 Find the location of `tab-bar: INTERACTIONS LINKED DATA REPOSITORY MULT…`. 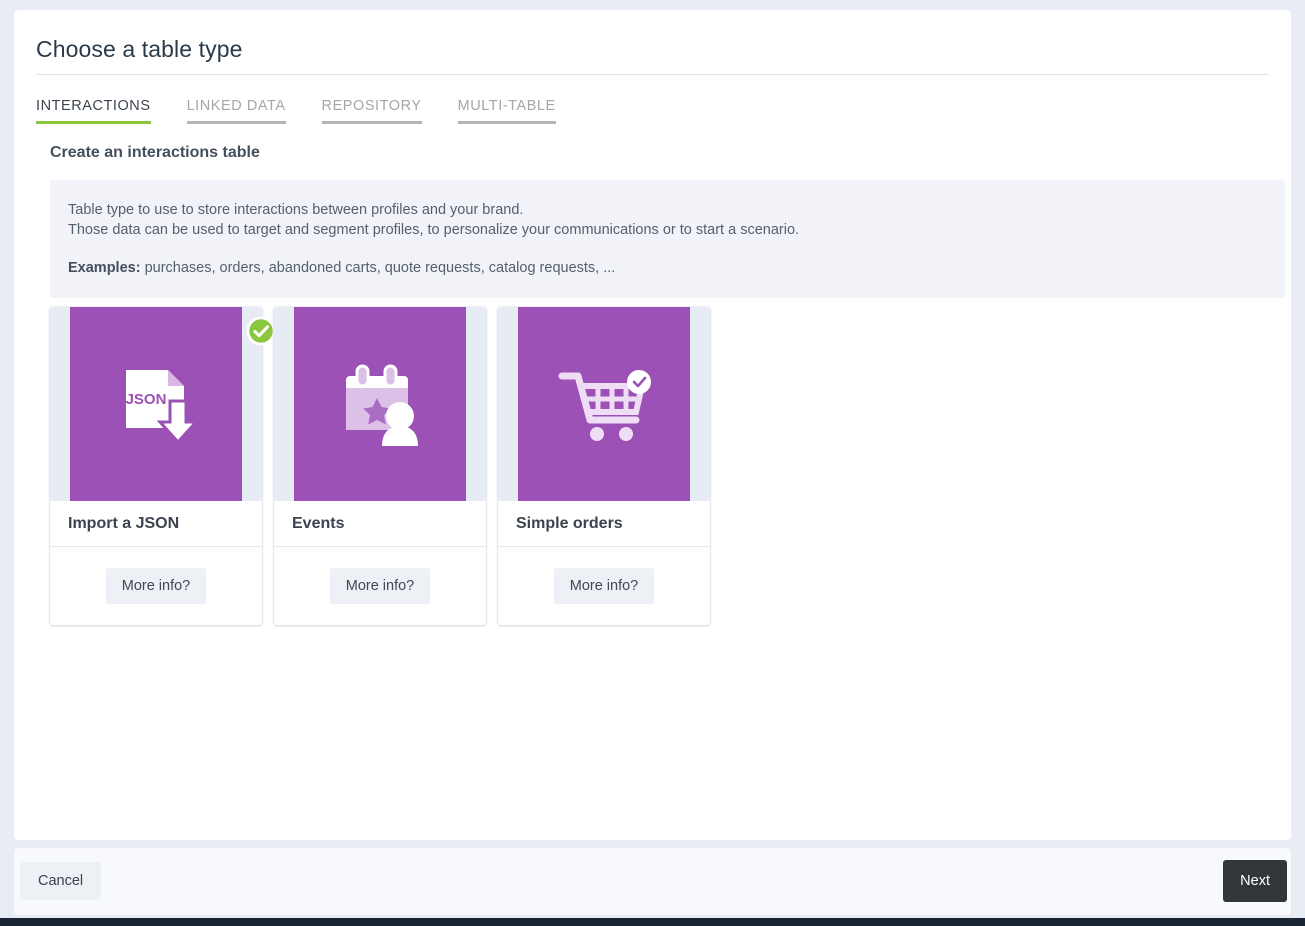

tab-bar: INTERACTIONS LINKED DATA REPOSITORY MULT… is located at coordinates (314, 107).